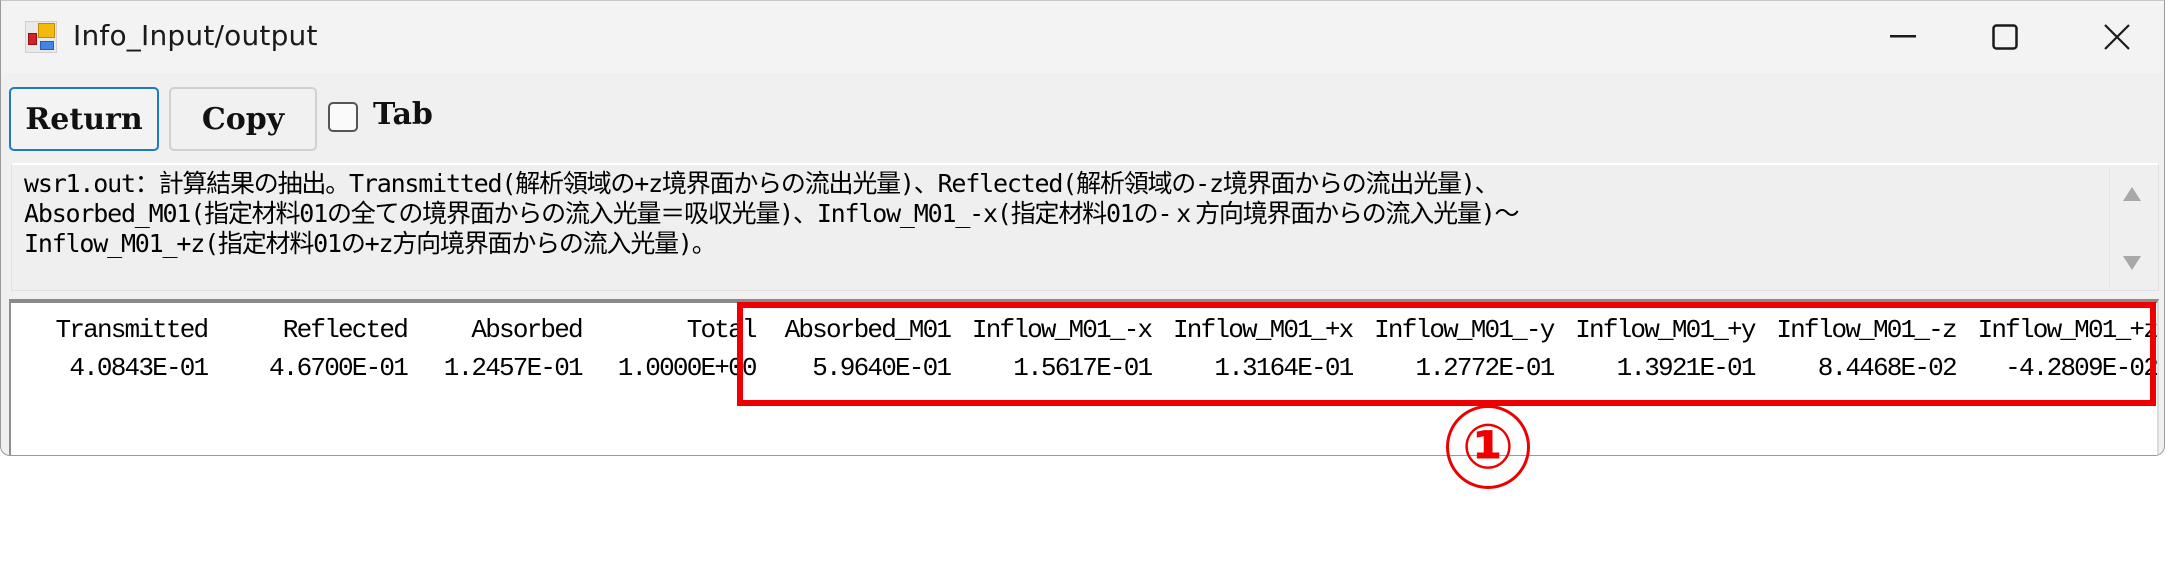 The height and width of the screenshot is (567, 2173). What do you see at coordinates (2082, 368) in the screenshot?
I see `value-cell: -4.2809E-02` at bounding box center [2082, 368].